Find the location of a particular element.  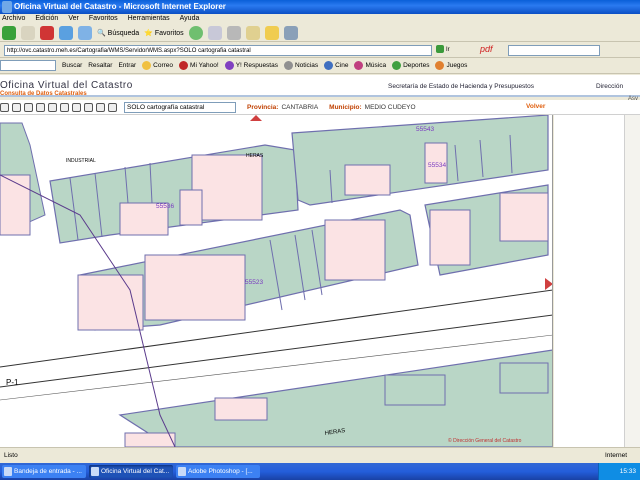

status-text: Listo is located at coordinates (11, 455).